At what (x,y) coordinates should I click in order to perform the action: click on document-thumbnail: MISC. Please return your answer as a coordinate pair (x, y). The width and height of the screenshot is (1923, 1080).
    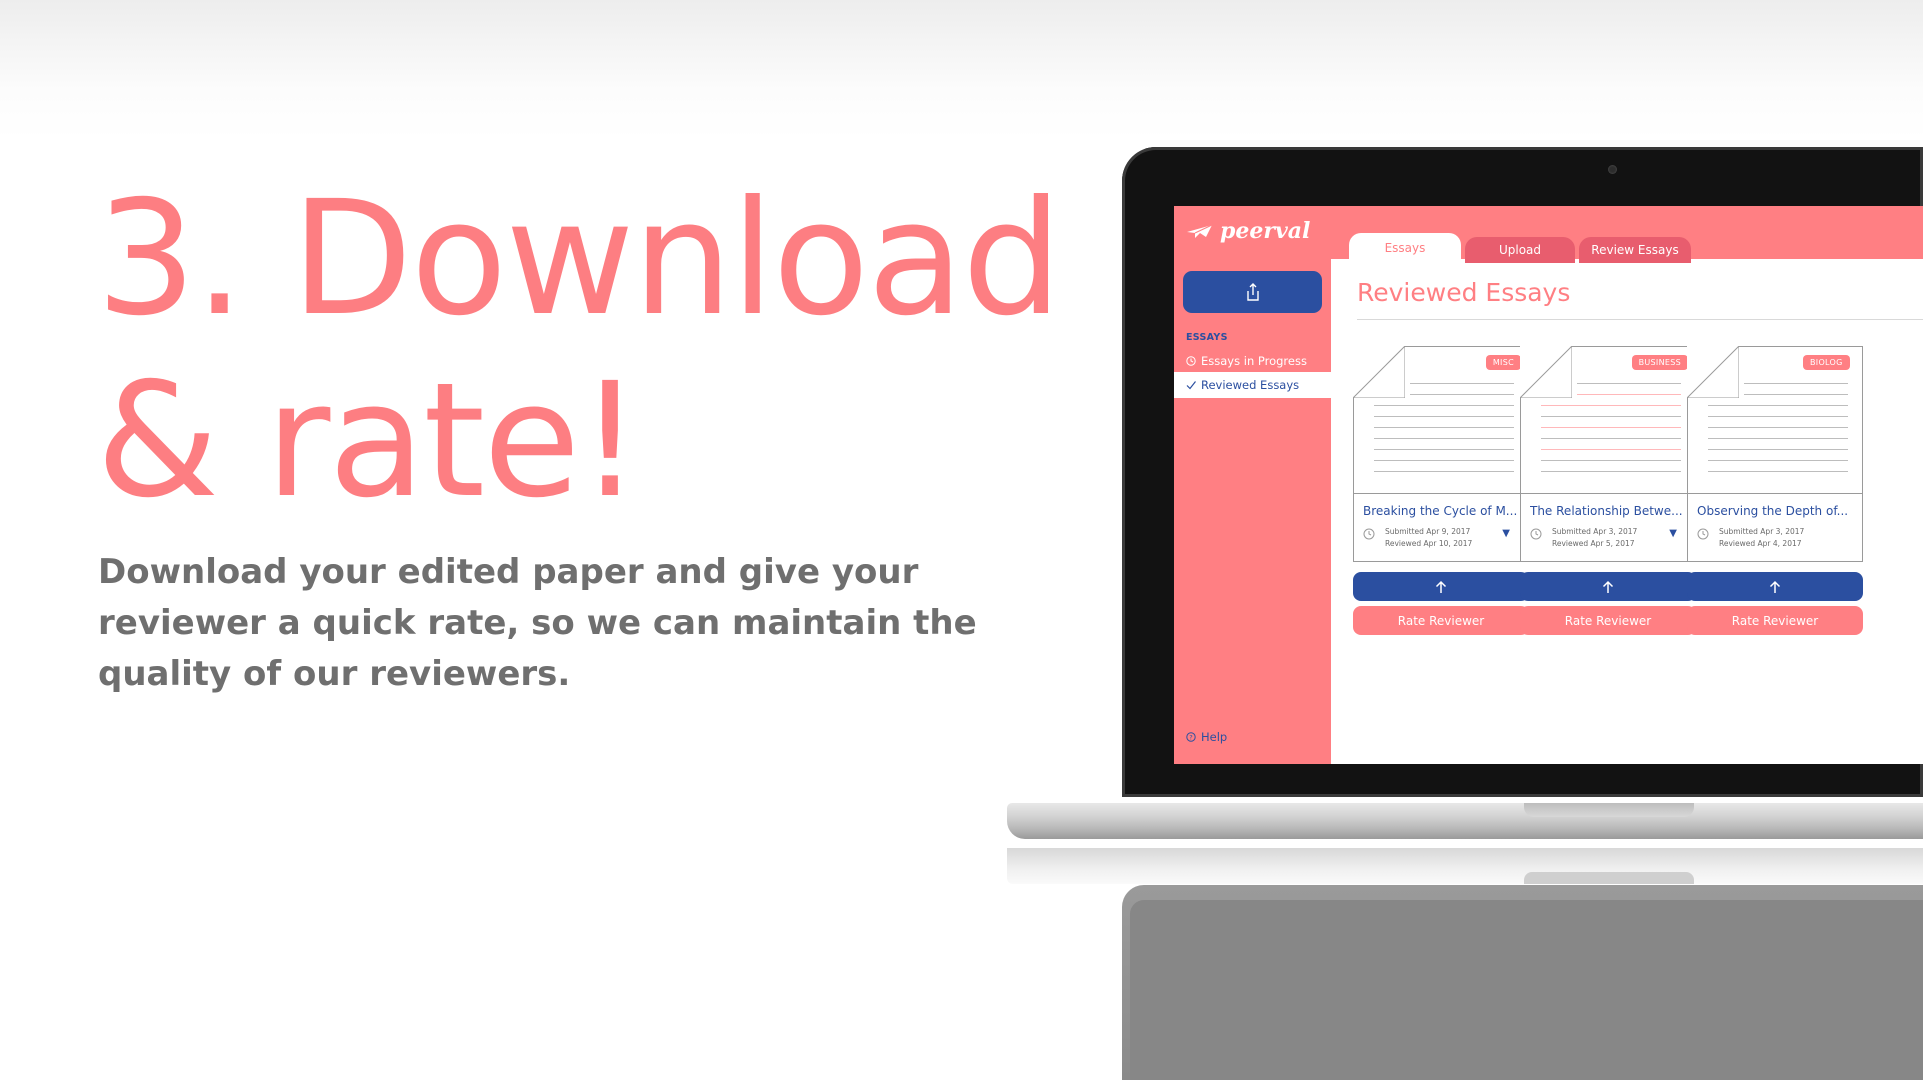
    Looking at the image, I should click on (1441, 420).